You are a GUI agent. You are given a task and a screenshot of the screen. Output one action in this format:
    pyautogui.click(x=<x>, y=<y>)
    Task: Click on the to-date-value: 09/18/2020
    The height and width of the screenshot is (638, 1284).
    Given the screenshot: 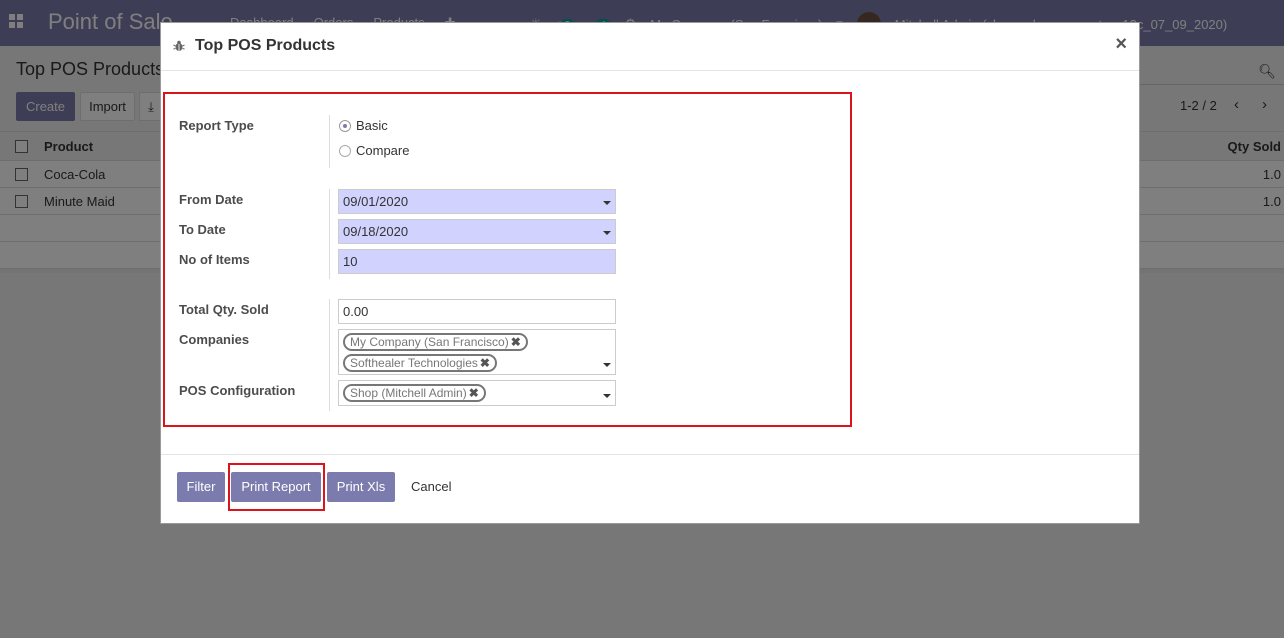 What is the action you would take?
    pyautogui.click(x=376, y=231)
    